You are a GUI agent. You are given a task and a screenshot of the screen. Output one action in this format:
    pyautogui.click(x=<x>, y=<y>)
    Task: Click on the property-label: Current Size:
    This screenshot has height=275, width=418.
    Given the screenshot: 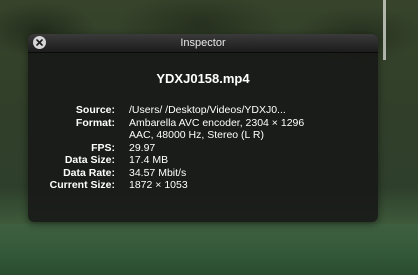 What is the action you would take?
    pyautogui.click(x=82, y=185)
    